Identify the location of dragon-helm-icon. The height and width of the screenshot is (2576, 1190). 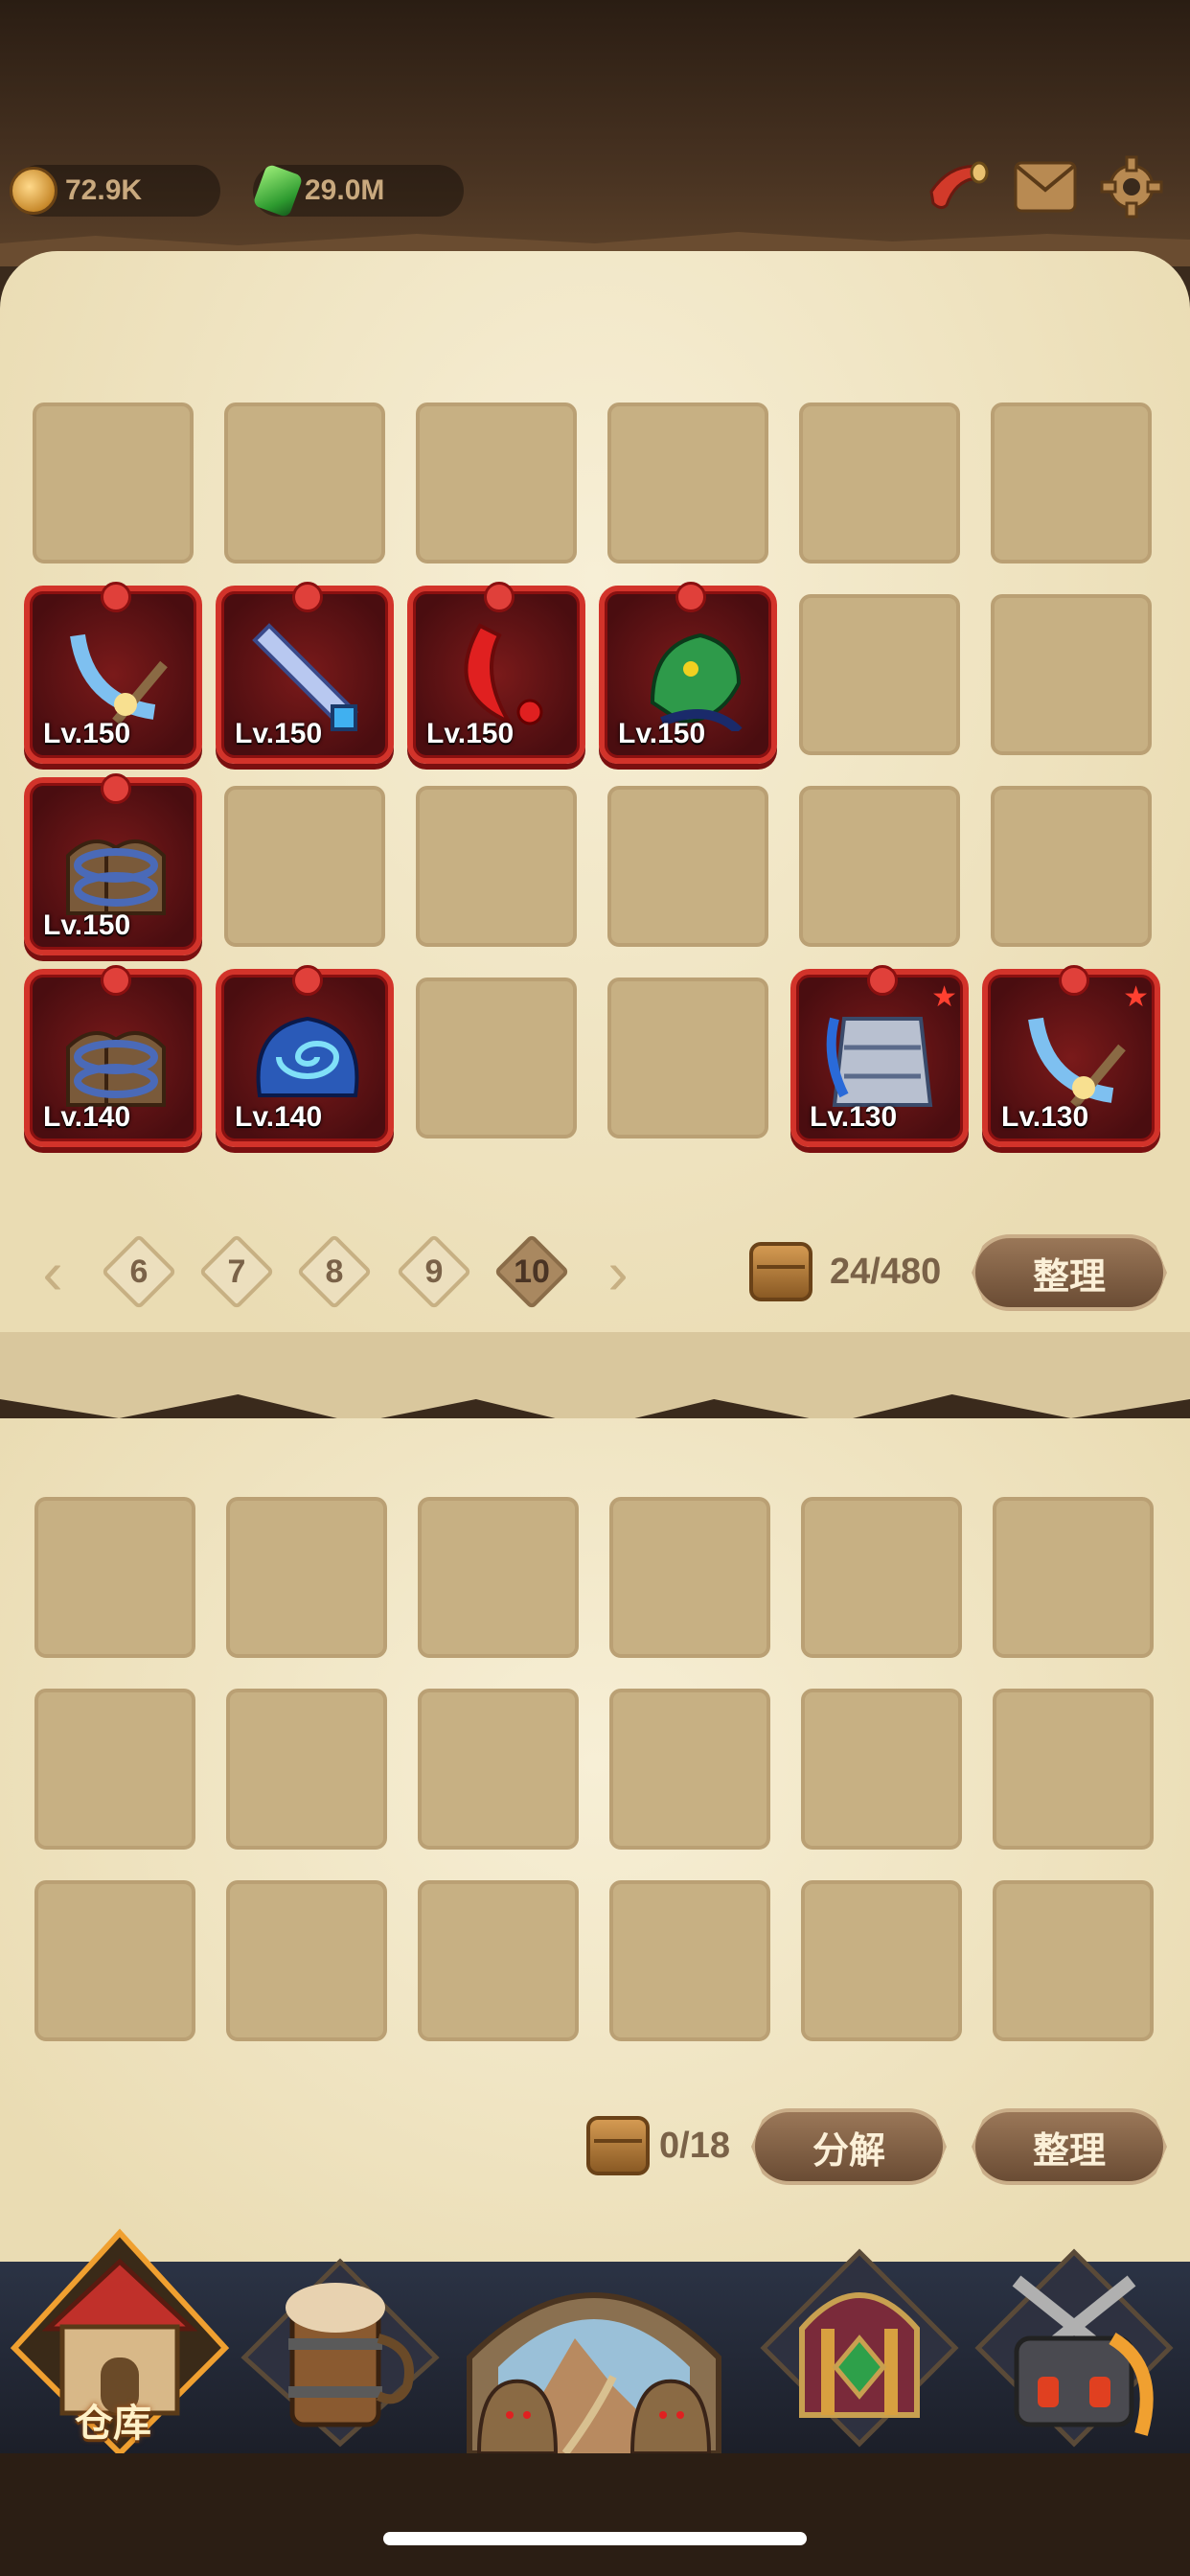
(697, 681).